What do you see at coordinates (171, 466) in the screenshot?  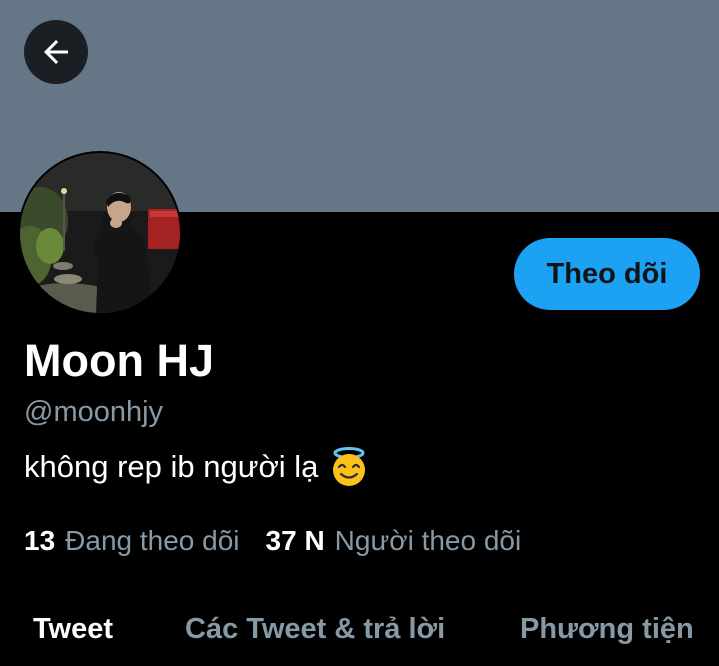 I see `bio-text: không rep ib người lạ` at bounding box center [171, 466].